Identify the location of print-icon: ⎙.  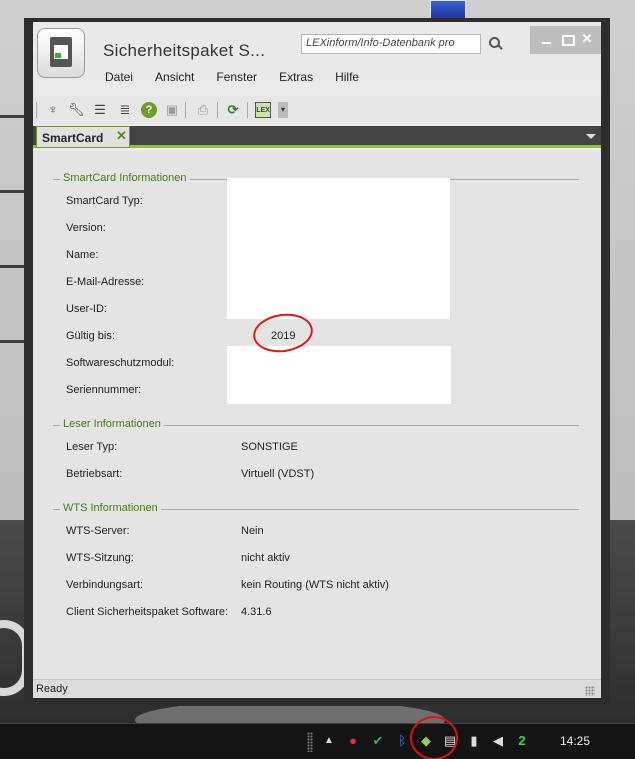
(203, 110).